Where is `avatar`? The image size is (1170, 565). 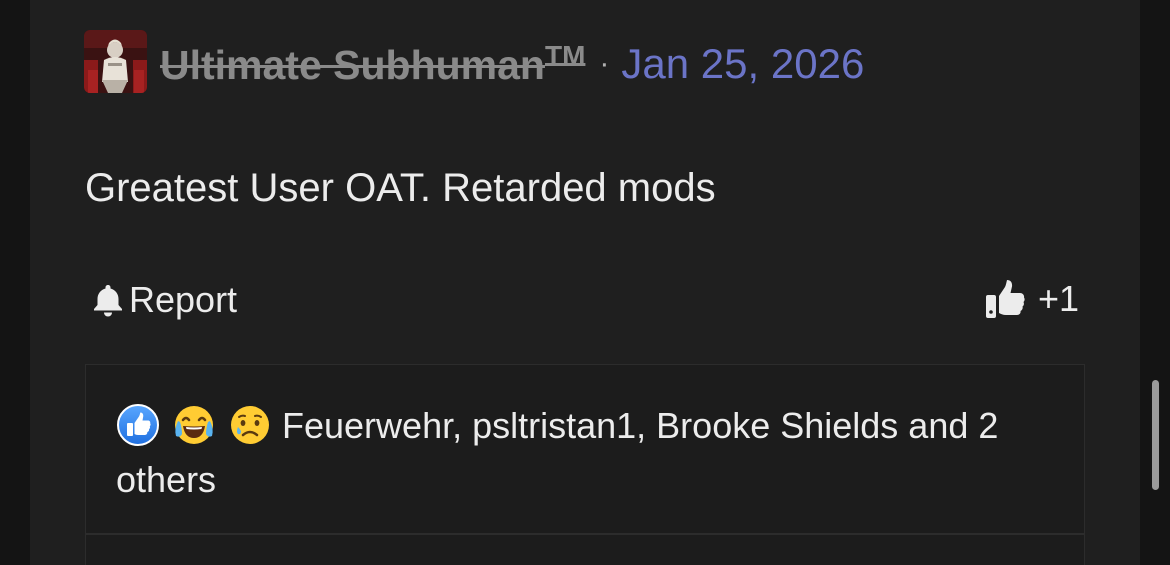 avatar is located at coordinates (115, 61).